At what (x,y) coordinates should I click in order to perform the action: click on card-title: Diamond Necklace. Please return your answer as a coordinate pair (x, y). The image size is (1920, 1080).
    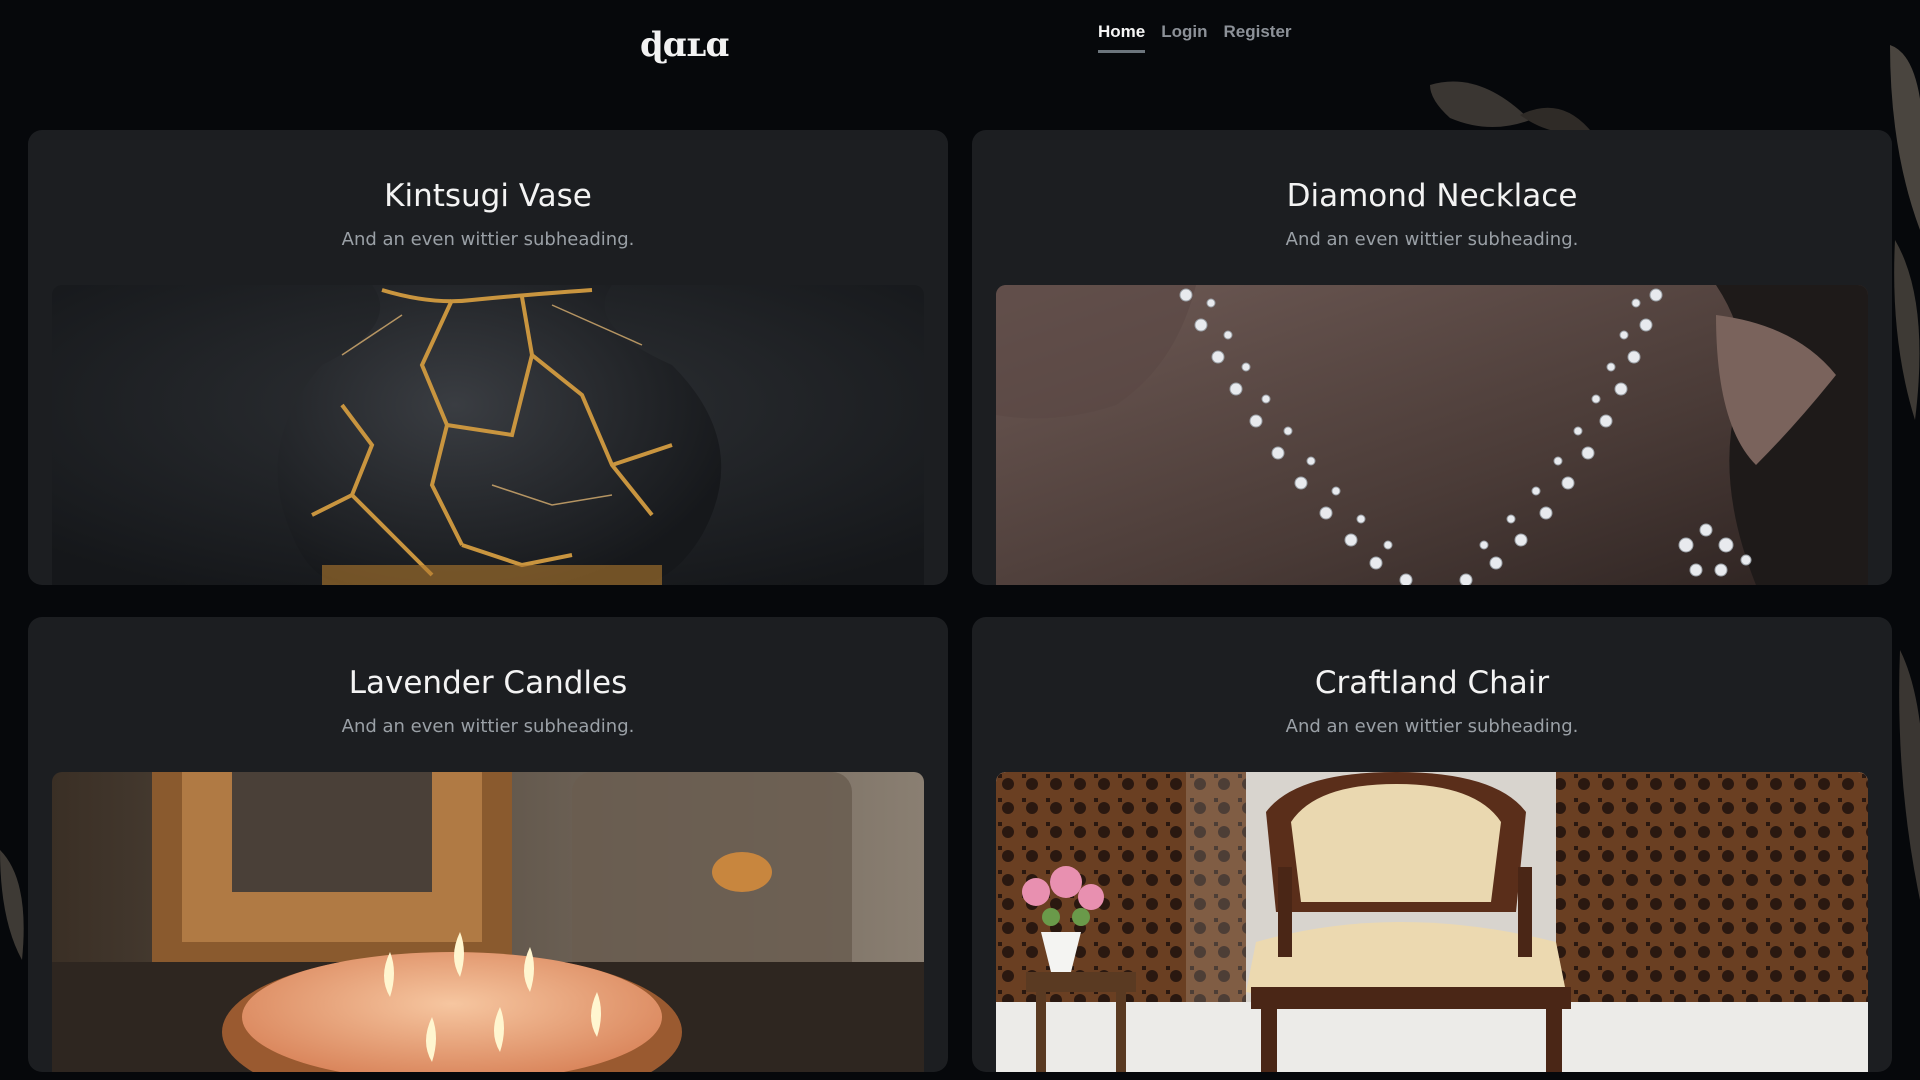
    Looking at the image, I should click on (1432, 196).